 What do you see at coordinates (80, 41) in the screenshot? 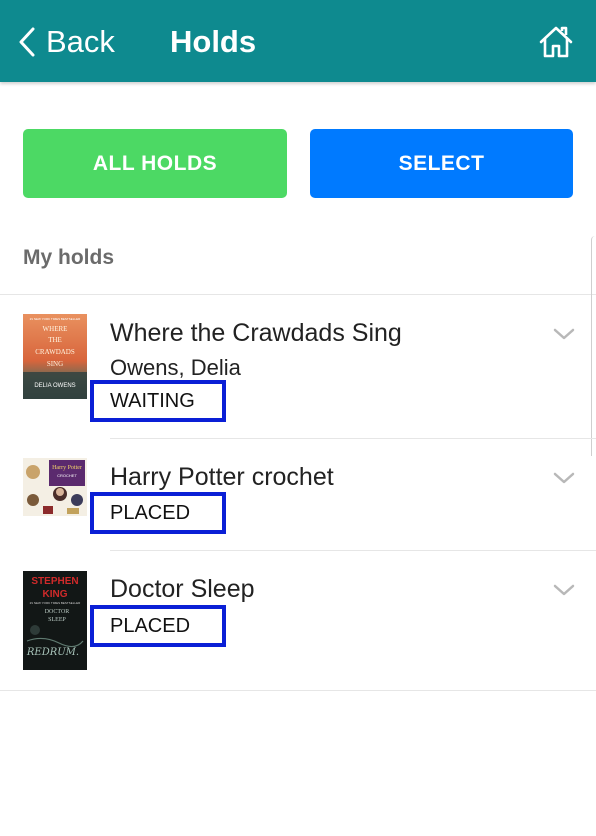
I see `back-label: Back` at bounding box center [80, 41].